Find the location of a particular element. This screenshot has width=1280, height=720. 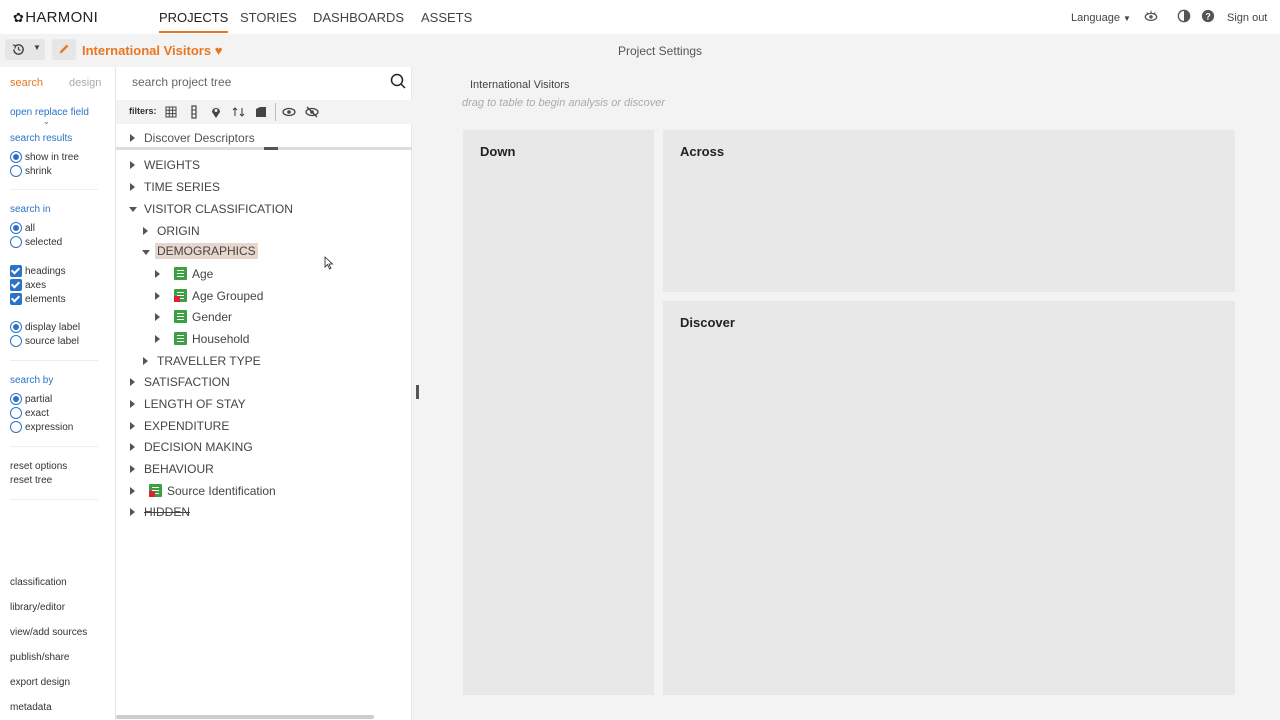

tree-row-length-of-stay: LENGTH OF STAY is located at coordinates (264, 405).